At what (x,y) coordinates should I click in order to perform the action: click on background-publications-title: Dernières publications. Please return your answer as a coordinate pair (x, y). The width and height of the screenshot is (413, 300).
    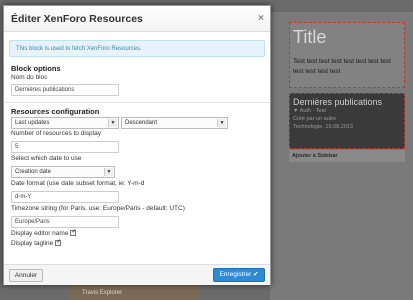
    Looking at the image, I should click on (338, 102).